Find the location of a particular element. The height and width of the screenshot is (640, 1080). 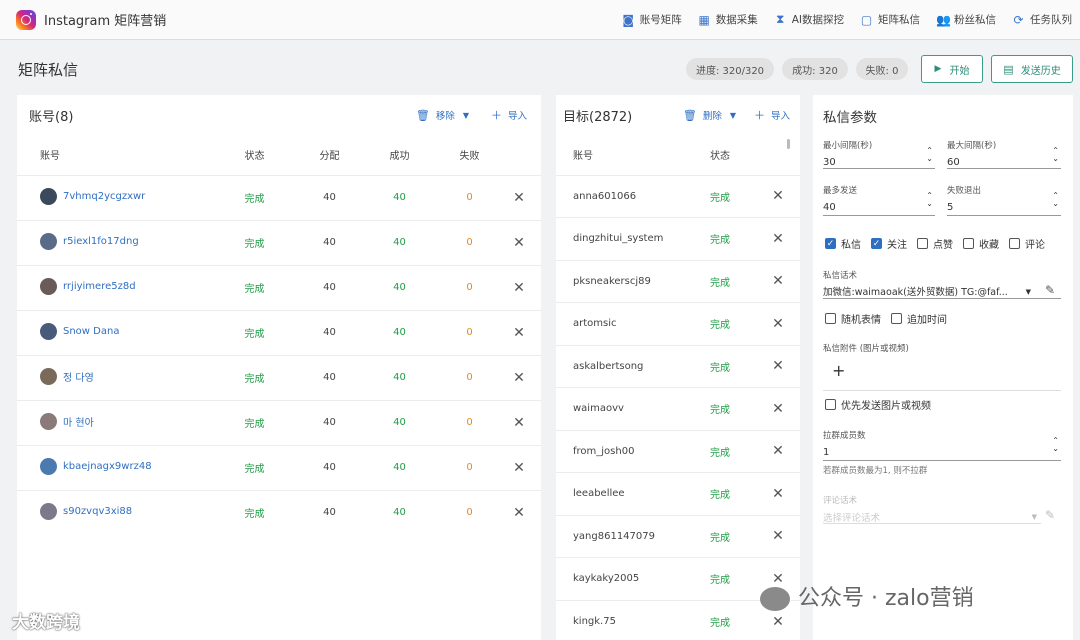

top-nav: ◙ 账号矩阵 ▦ 数据采集 ⧗ AI数据探挖 ▢ 矩阵私信 👥 粉丝私信 ⟳ 任务队列 is located at coordinates (847, 20).